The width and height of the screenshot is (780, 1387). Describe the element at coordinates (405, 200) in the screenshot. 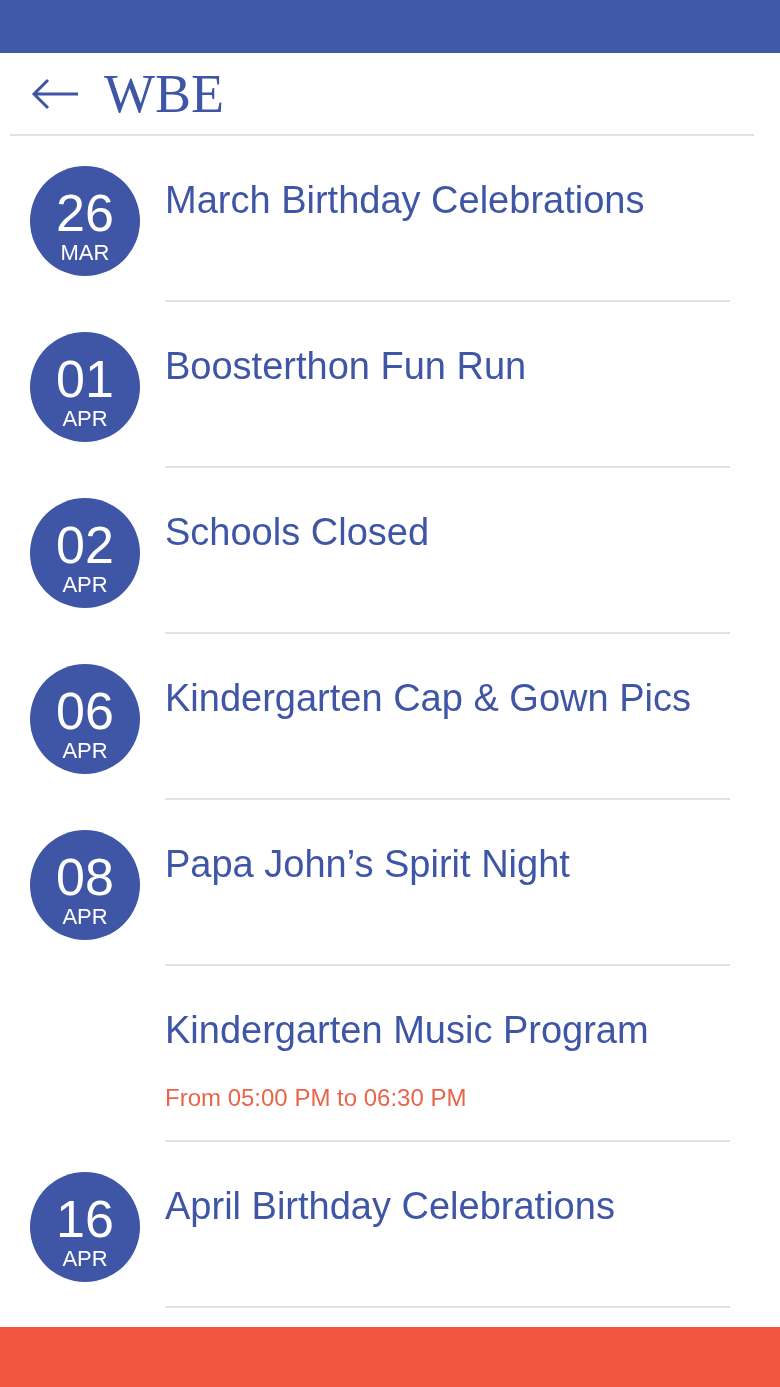

I see `event-title: March Birthday Celebrations` at that location.